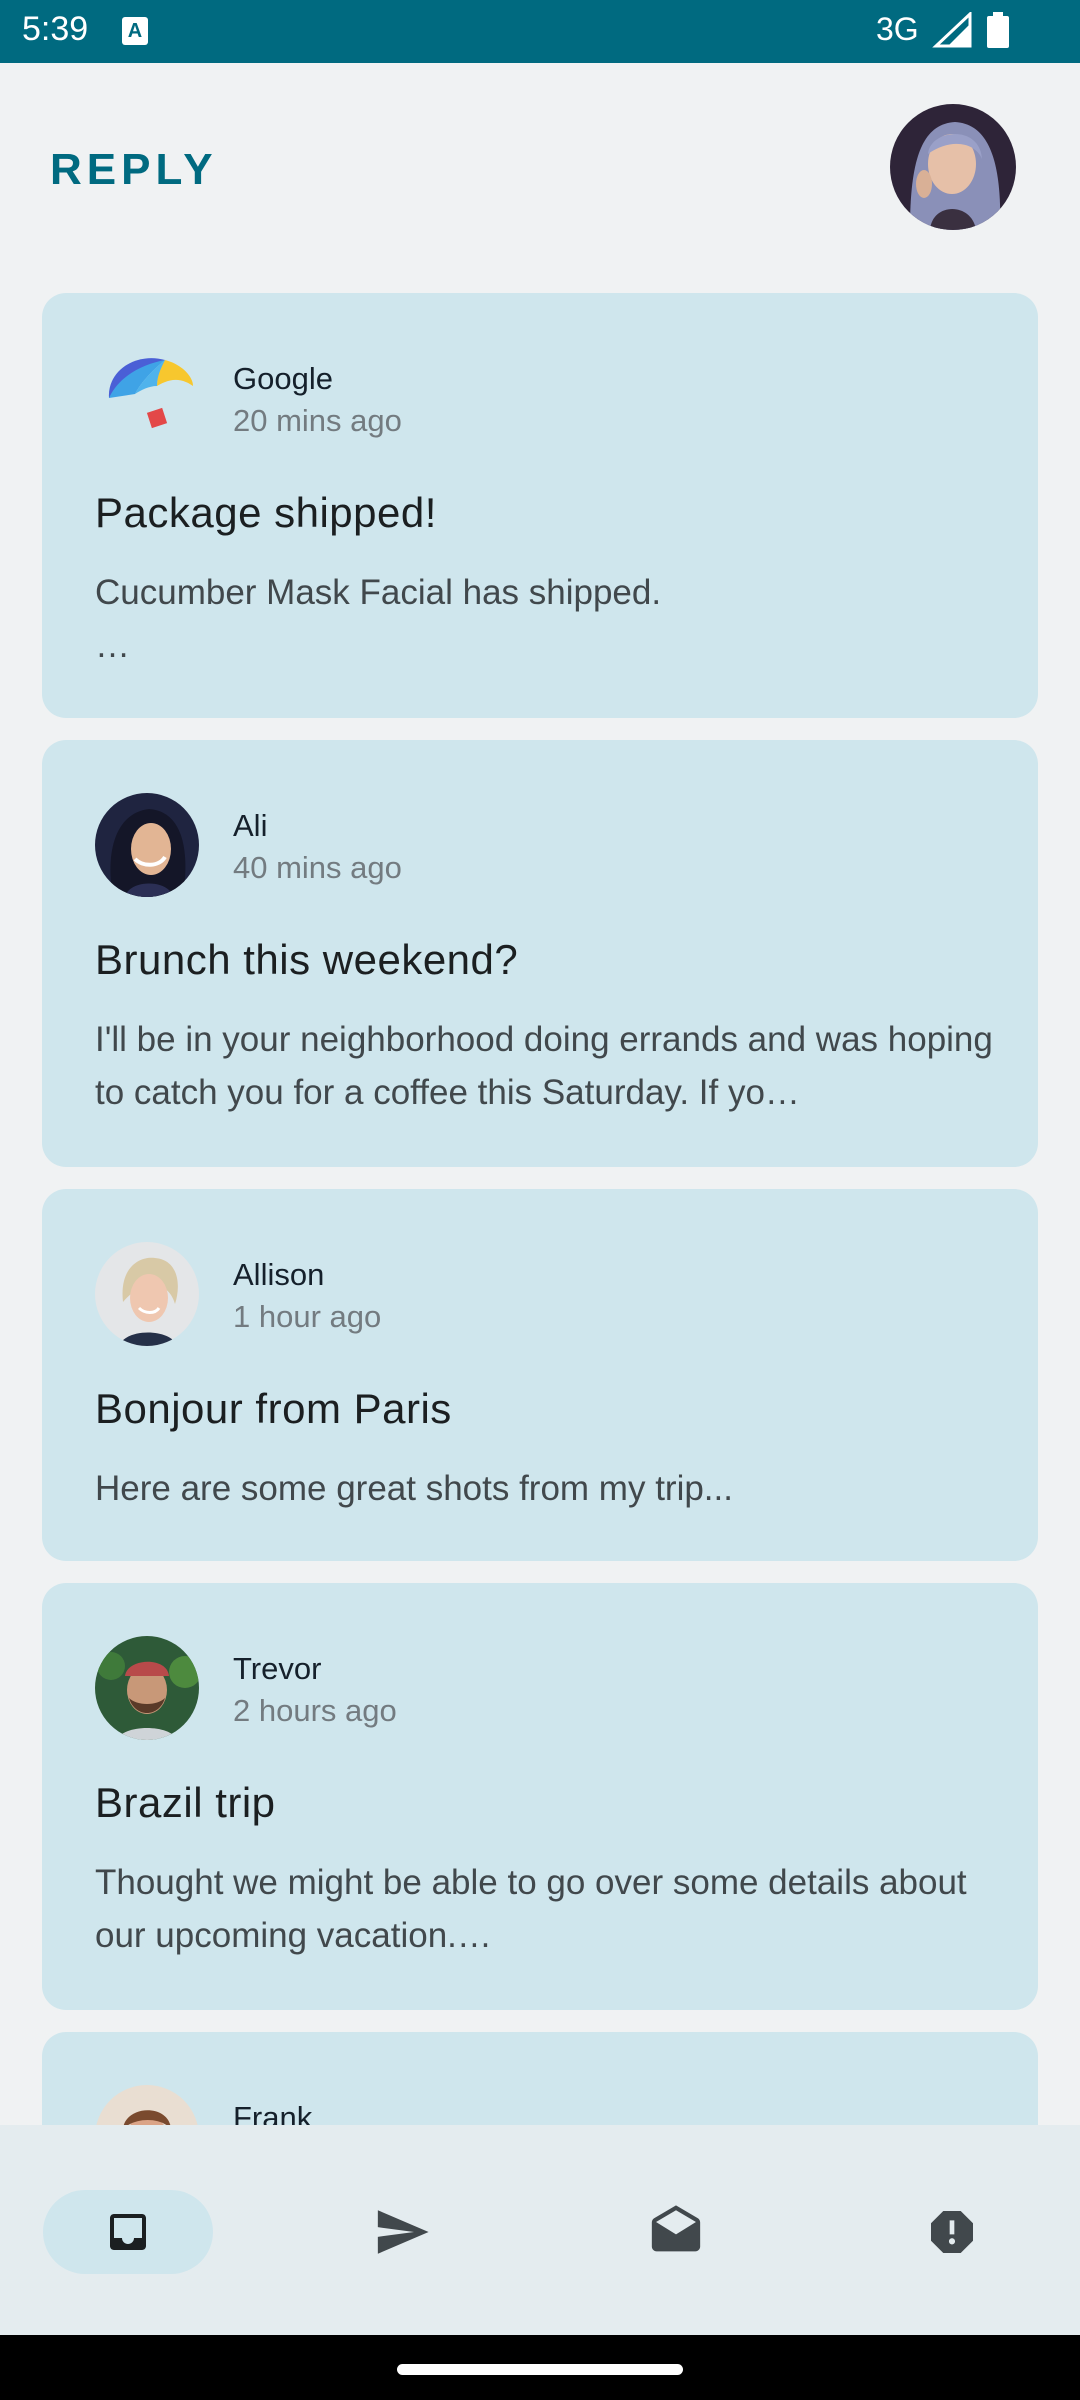  I want to click on nav-inbox, so click(128, 2232).